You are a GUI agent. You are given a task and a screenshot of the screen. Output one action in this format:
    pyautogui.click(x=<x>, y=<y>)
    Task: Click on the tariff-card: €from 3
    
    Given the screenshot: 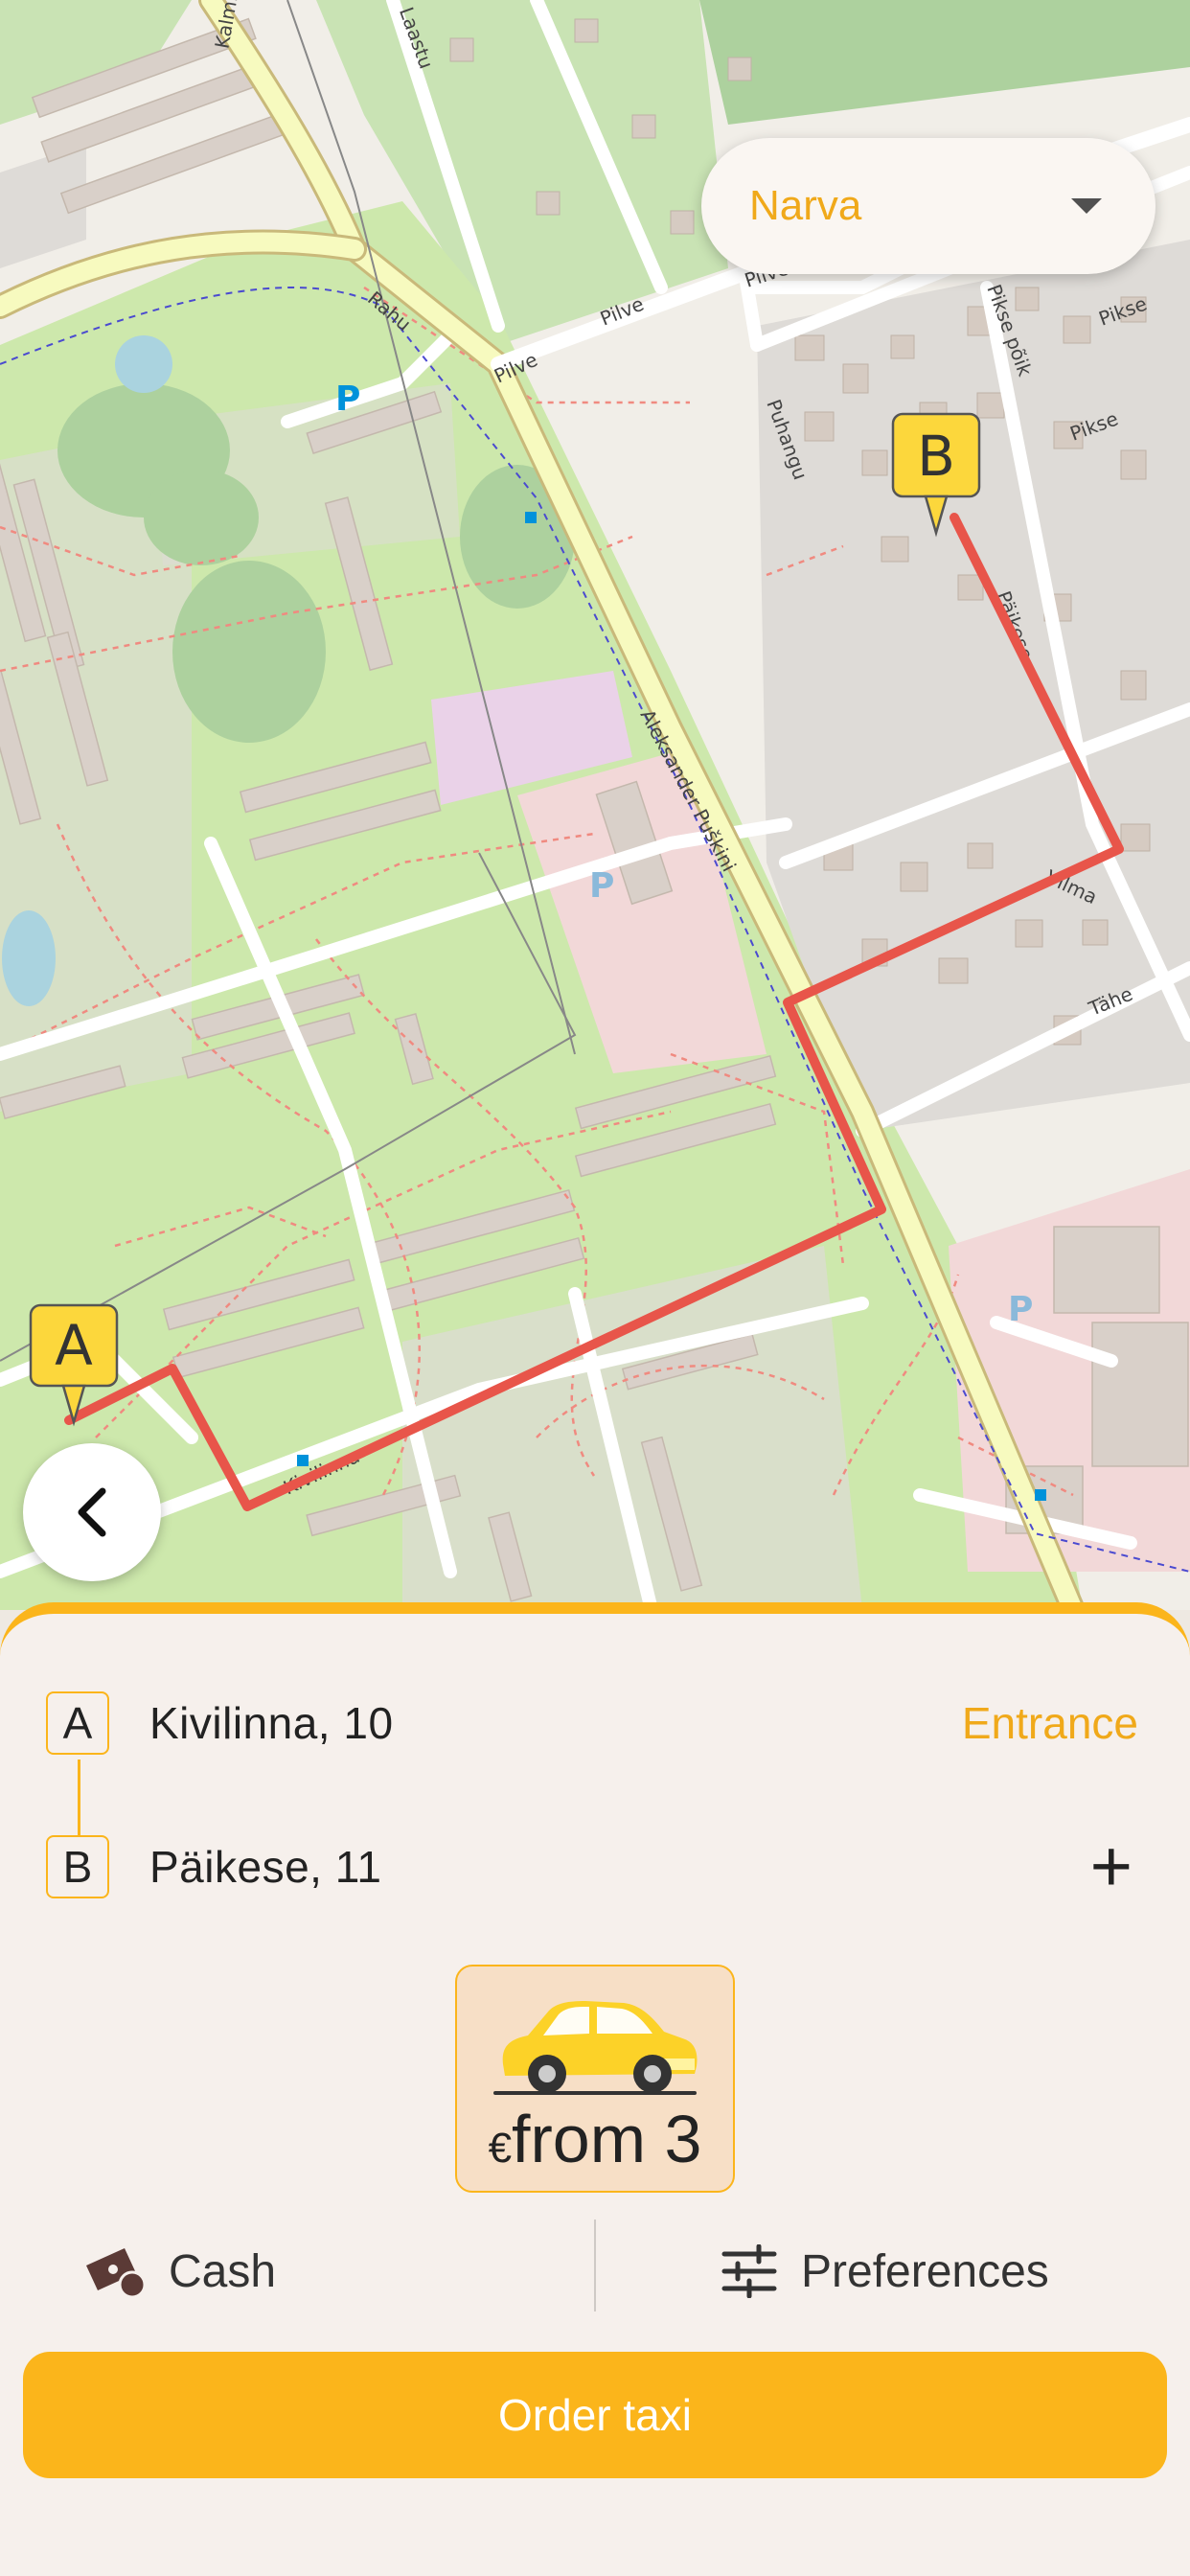 What is the action you would take?
    pyautogui.click(x=595, y=2079)
    